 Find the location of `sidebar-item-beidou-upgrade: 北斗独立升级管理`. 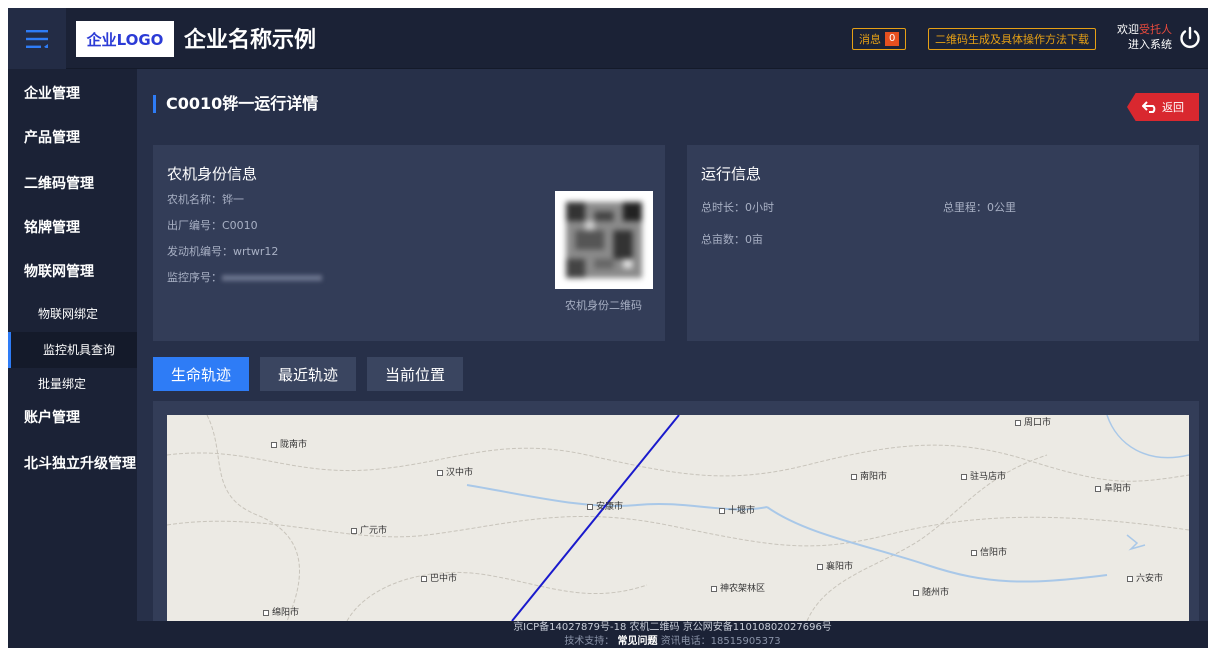

sidebar-item-beidou-upgrade: 北斗独立升级管理 is located at coordinates (72, 463).